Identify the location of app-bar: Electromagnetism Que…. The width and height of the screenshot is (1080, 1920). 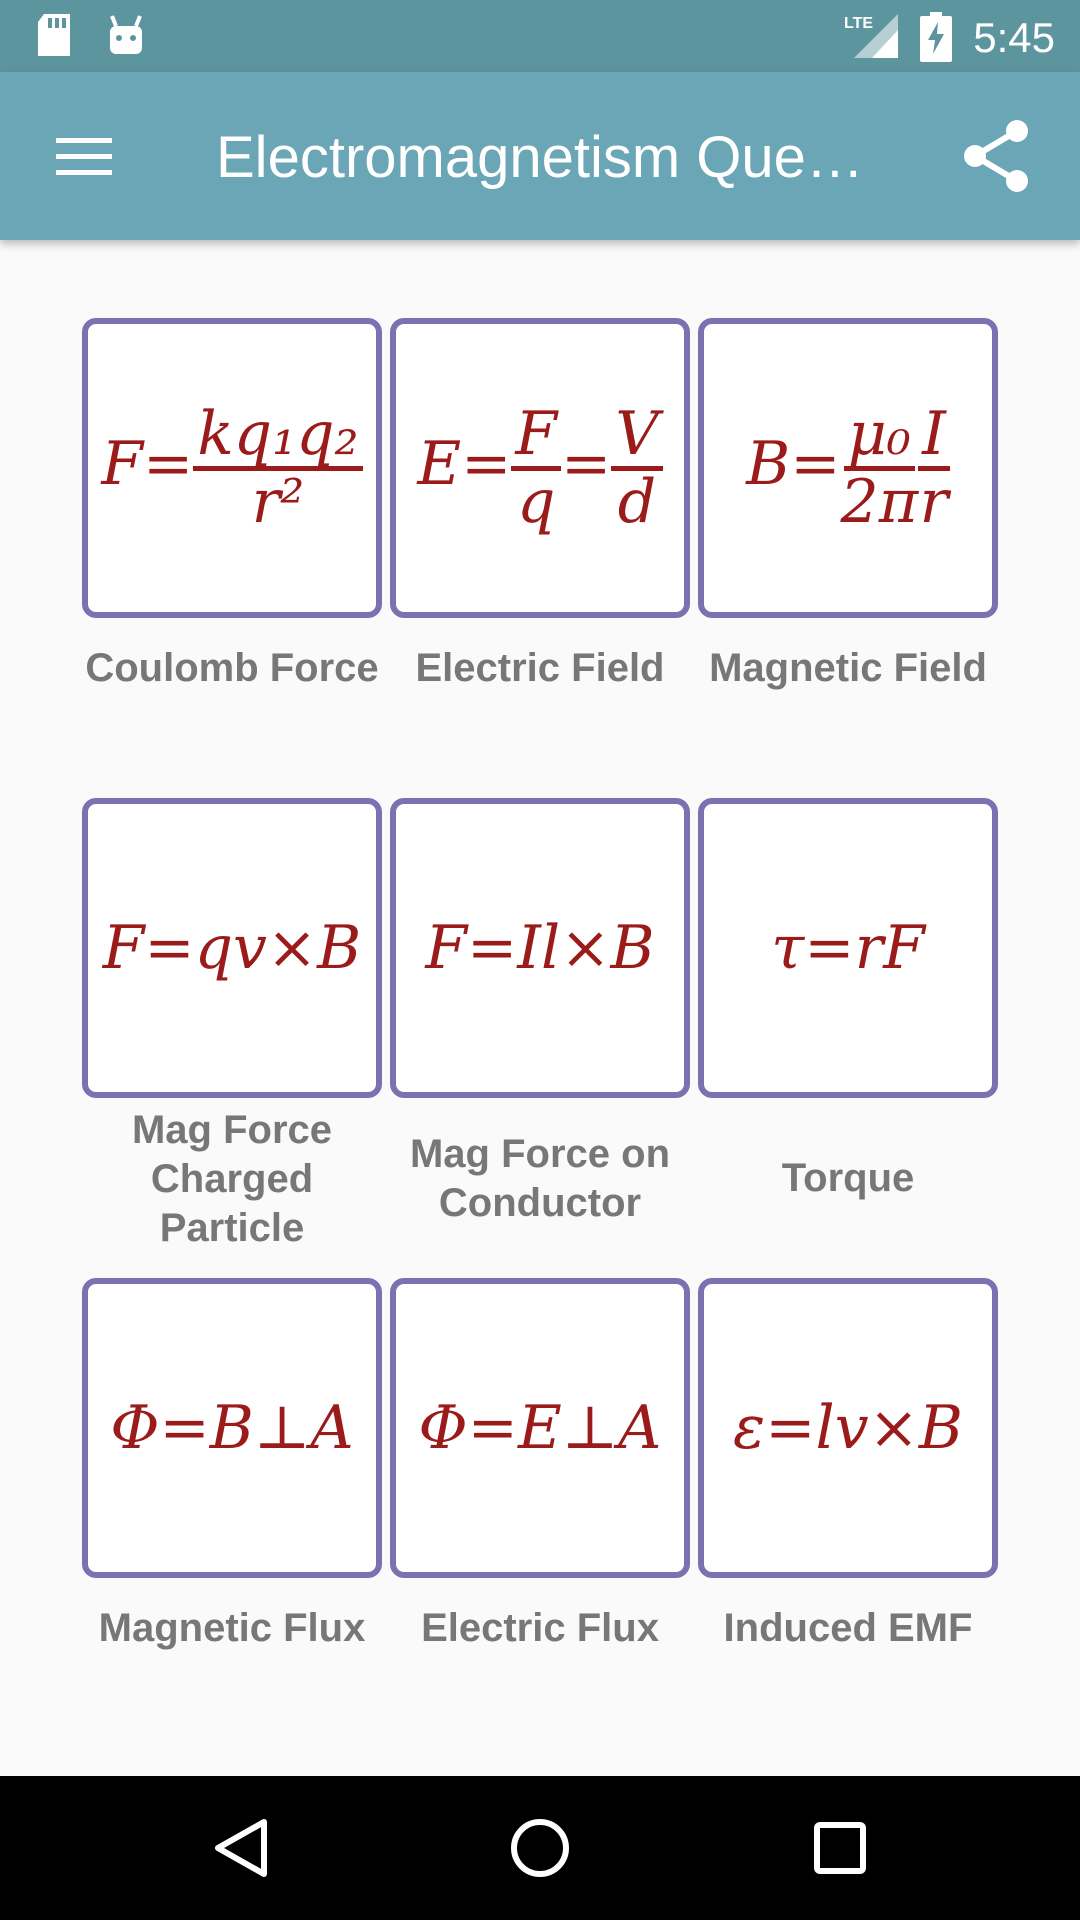
(540, 156).